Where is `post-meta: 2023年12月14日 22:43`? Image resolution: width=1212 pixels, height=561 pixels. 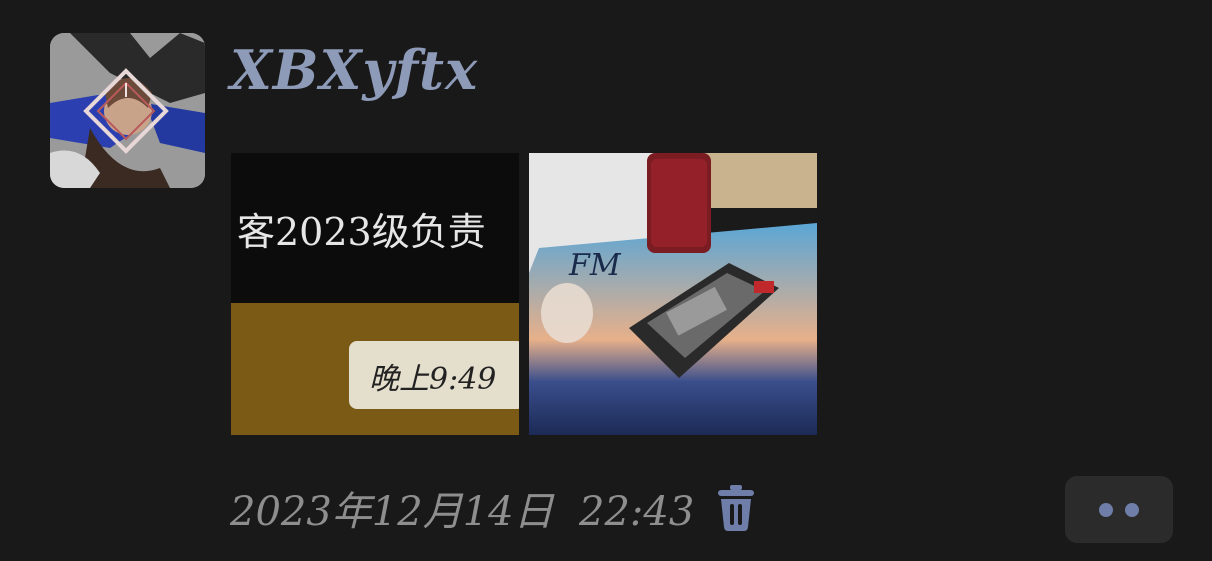
post-meta: 2023年12月14日 22:43 is located at coordinates (493, 508).